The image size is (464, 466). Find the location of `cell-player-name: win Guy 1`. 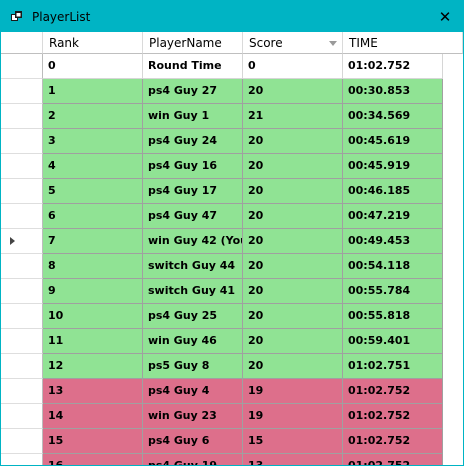

cell-player-name: win Guy 1 is located at coordinates (193, 116).